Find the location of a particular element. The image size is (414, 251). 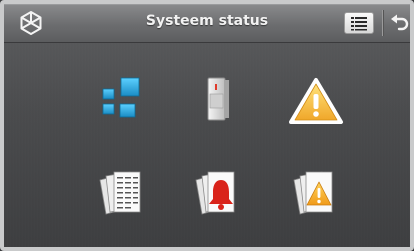

fault-log-icon is located at coordinates (313, 193).